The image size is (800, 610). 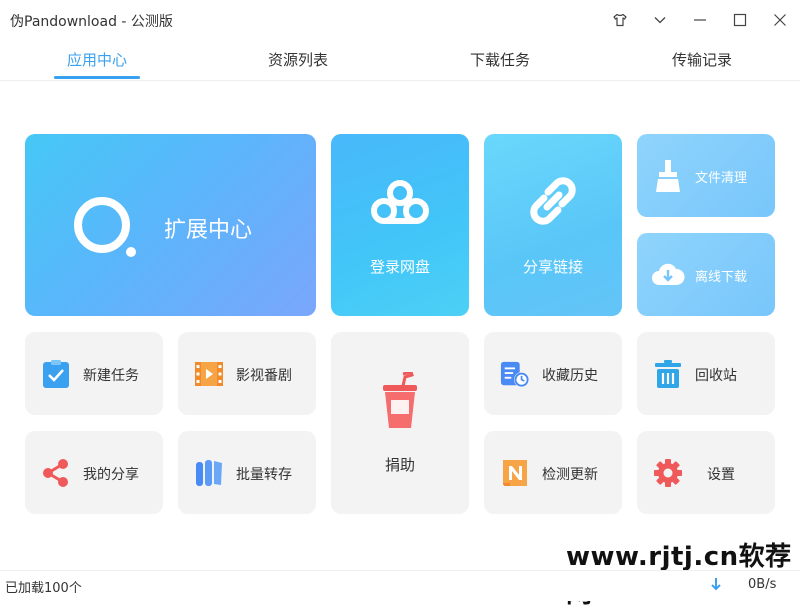 I want to click on my-share-tile: 我的分享, so click(x=94, y=472).